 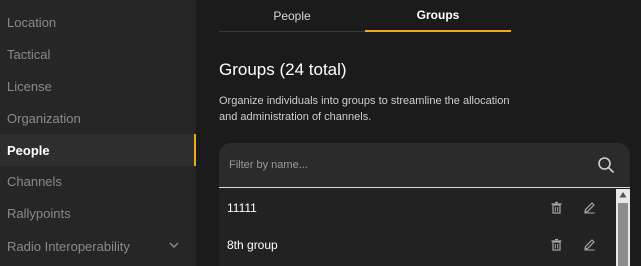 What do you see at coordinates (283, 69) in the screenshot?
I see `page-title: Groups (24 total)` at bounding box center [283, 69].